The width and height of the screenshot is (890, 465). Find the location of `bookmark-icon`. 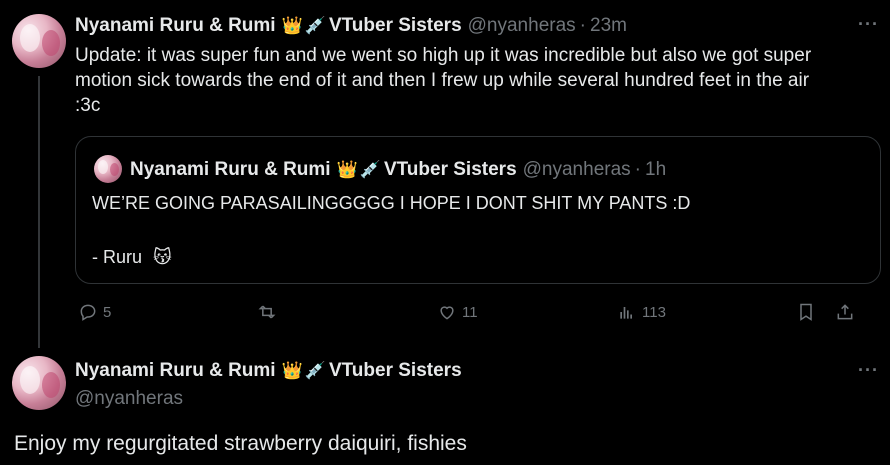

bookmark-icon is located at coordinates (806, 312).